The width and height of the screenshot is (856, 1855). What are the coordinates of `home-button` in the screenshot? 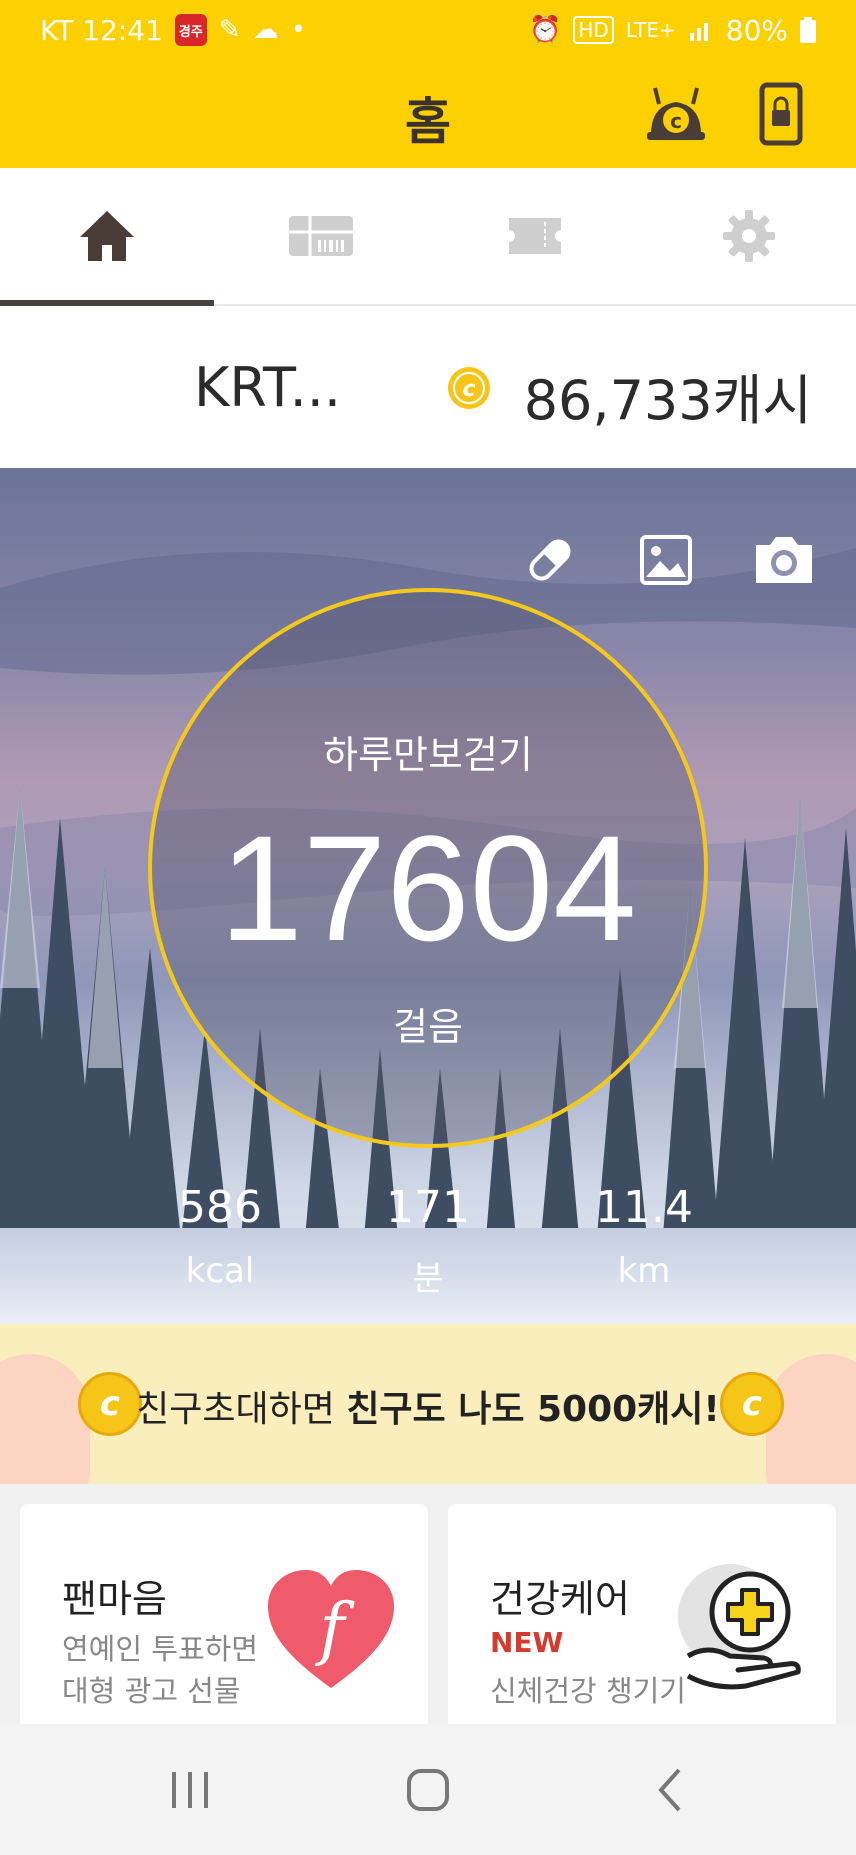 It's located at (428, 1790).